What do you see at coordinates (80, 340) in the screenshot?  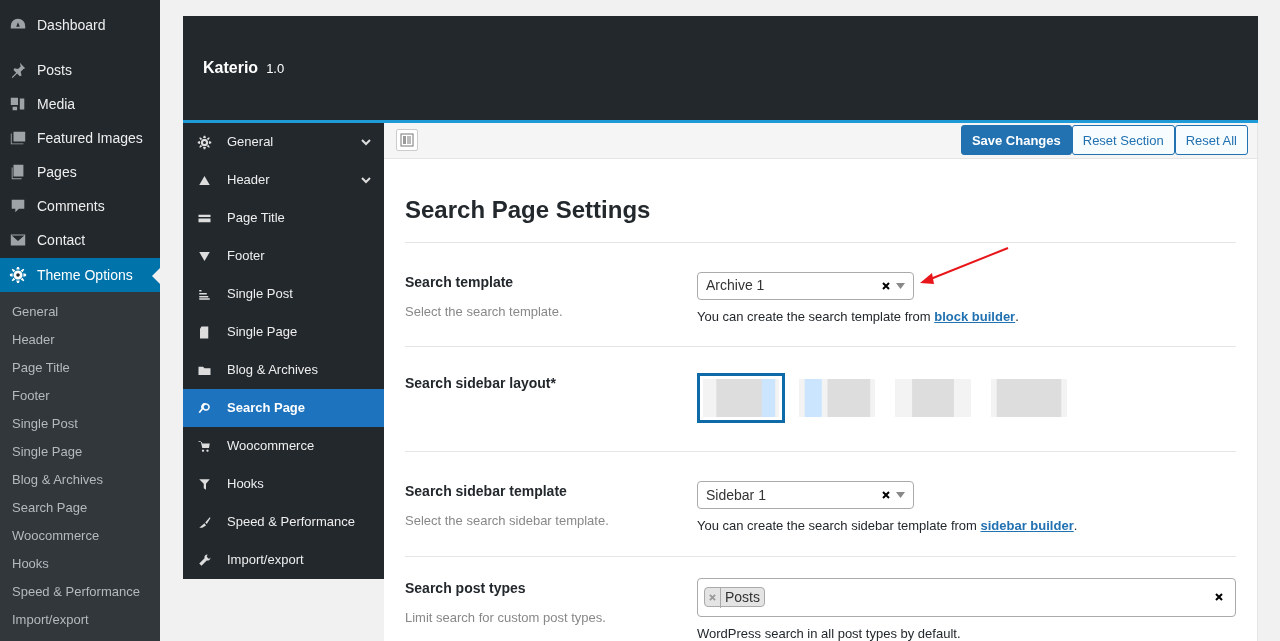 I see `admin-submenu-item: Header` at bounding box center [80, 340].